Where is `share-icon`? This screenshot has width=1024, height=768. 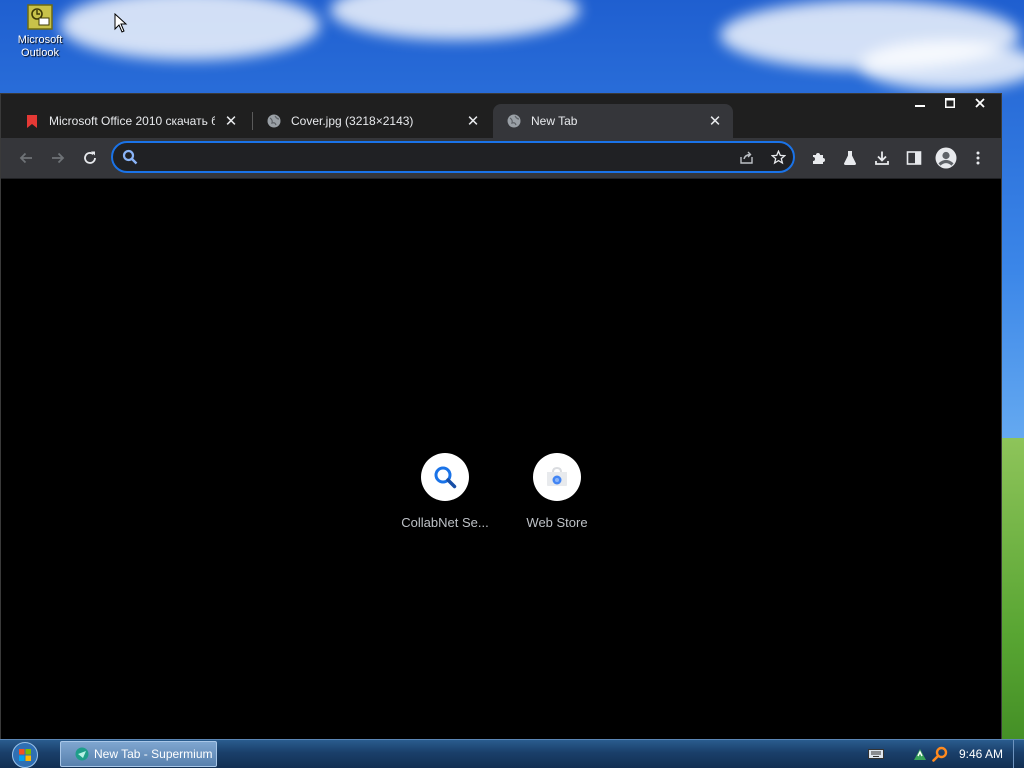 share-icon is located at coordinates (746, 157).